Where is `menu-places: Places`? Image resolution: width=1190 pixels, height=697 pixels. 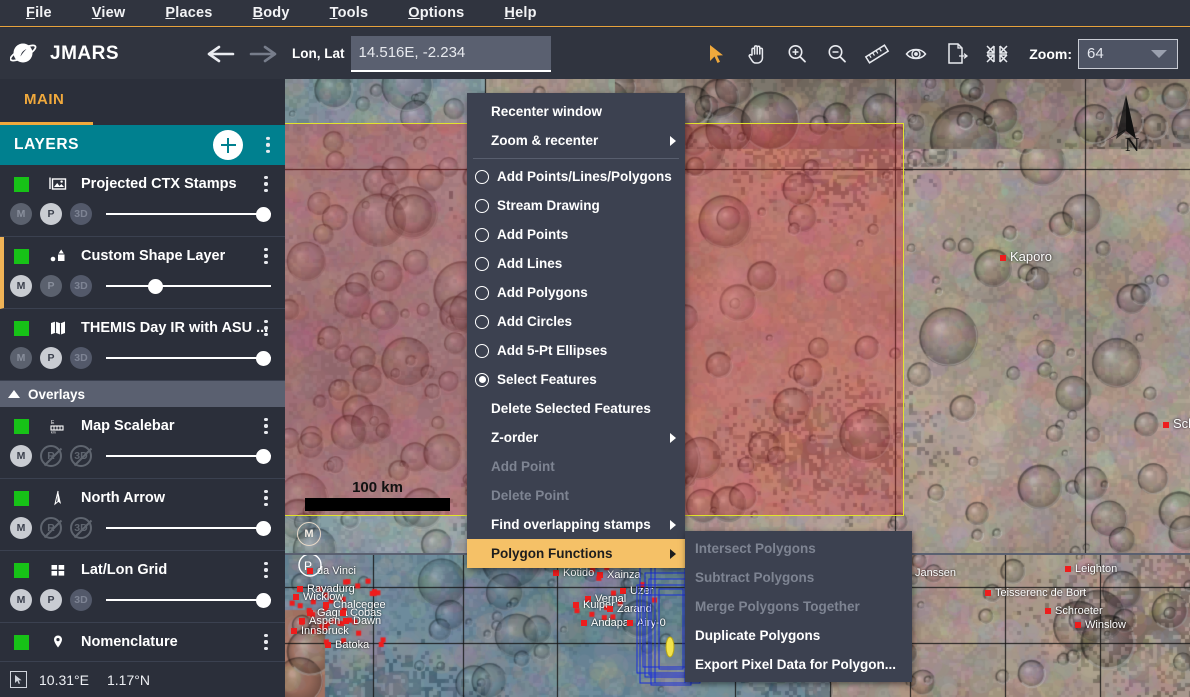
menu-places: Places is located at coordinates (188, 13).